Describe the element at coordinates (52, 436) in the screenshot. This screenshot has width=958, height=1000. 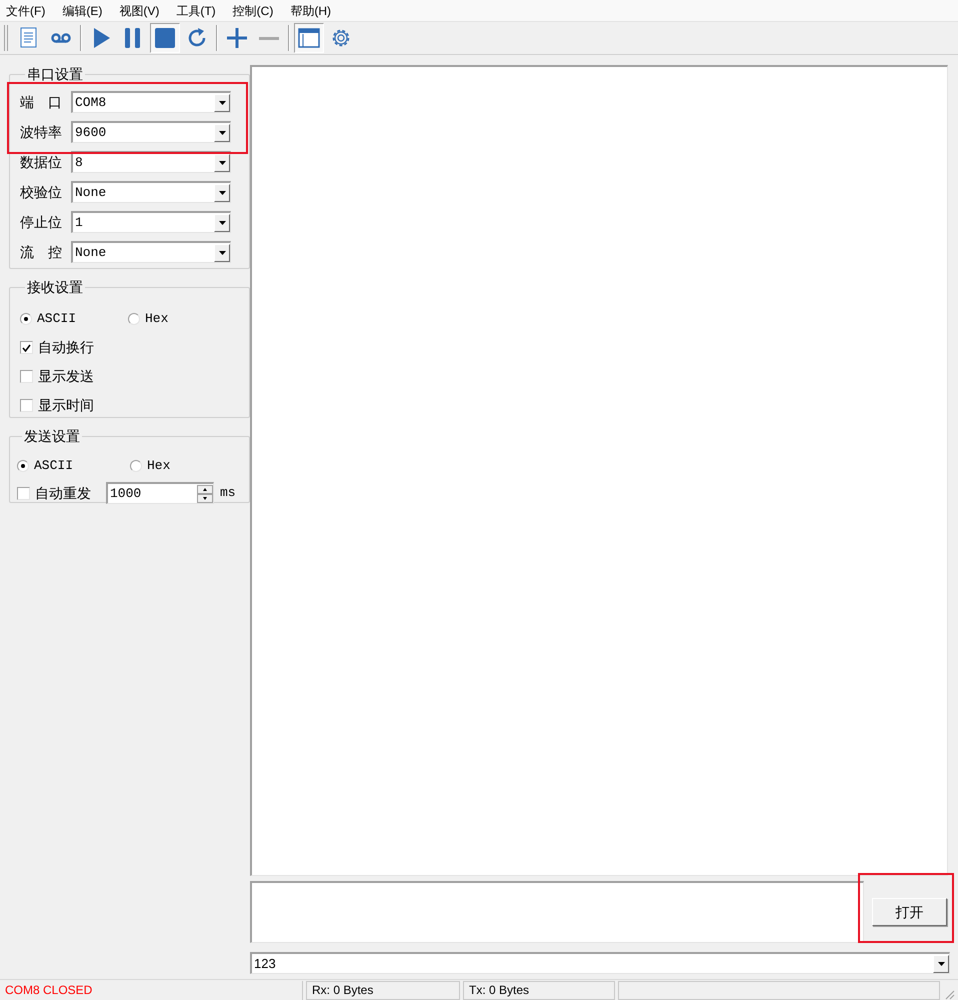
I see `group-title: 发送设置` at that location.